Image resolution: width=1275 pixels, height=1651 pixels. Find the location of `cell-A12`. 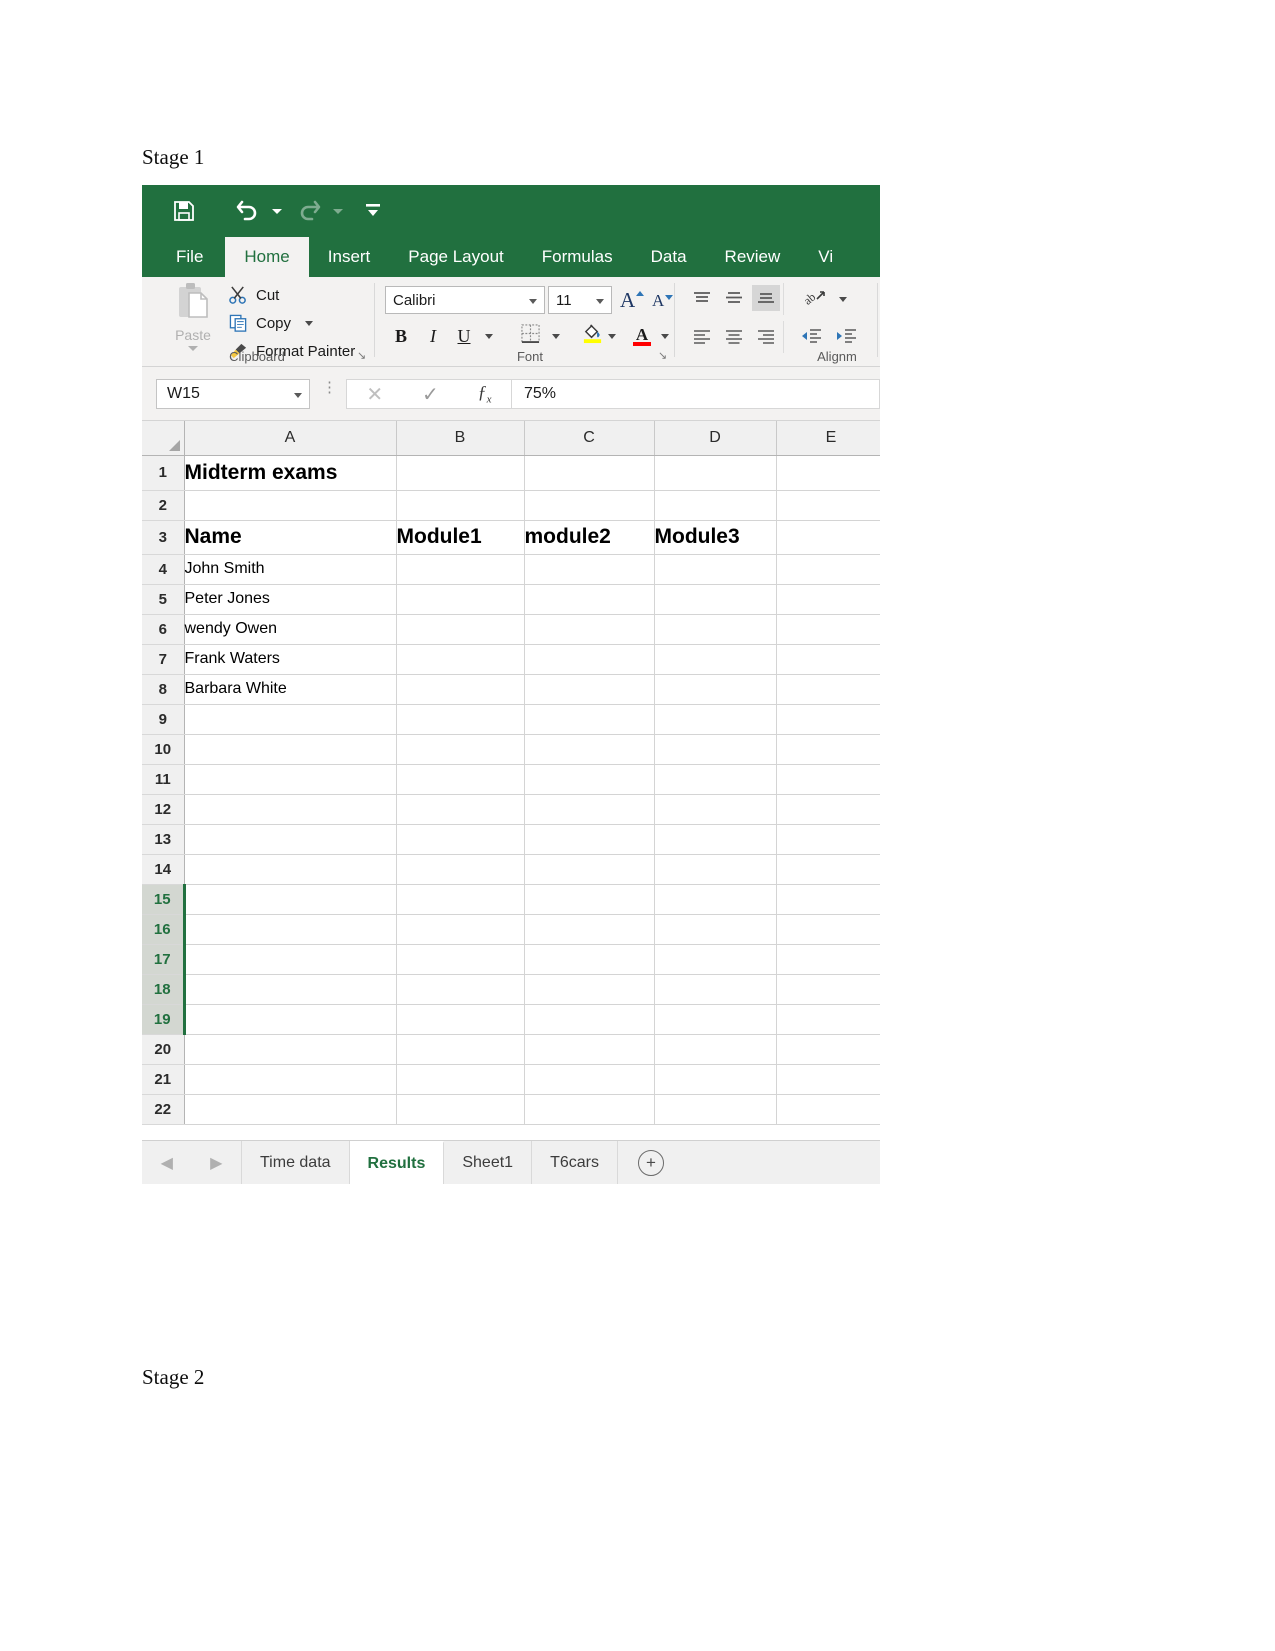

cell-A12 is located at coordinates (290, 809).